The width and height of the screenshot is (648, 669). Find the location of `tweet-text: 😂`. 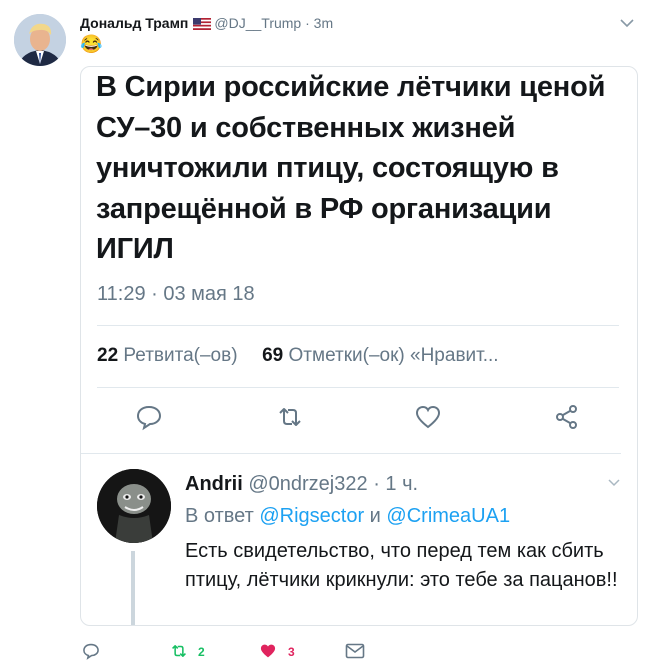

tweet-text: 😂 is located at coordinates (91, 44).